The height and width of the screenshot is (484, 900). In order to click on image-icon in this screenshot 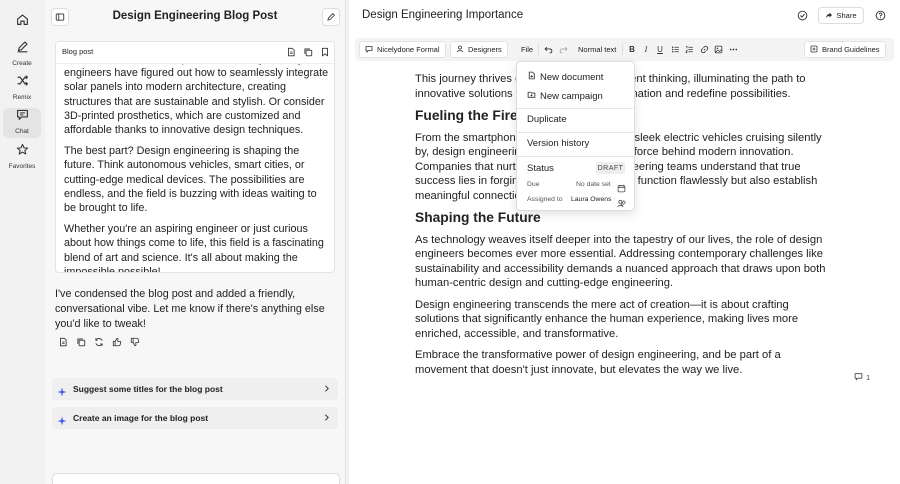, I will do `click(718, 49)`.